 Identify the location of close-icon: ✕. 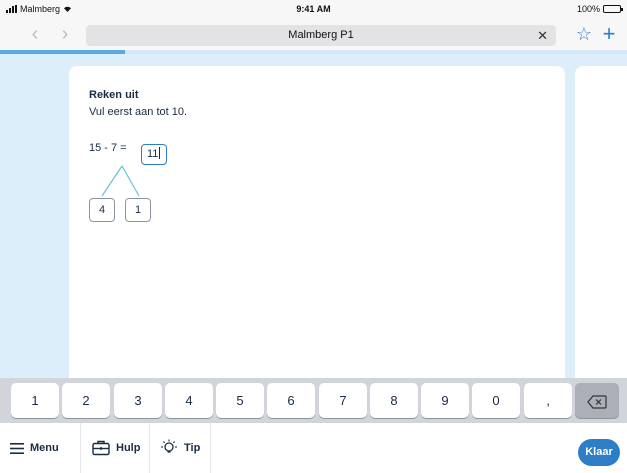
(542, 35).